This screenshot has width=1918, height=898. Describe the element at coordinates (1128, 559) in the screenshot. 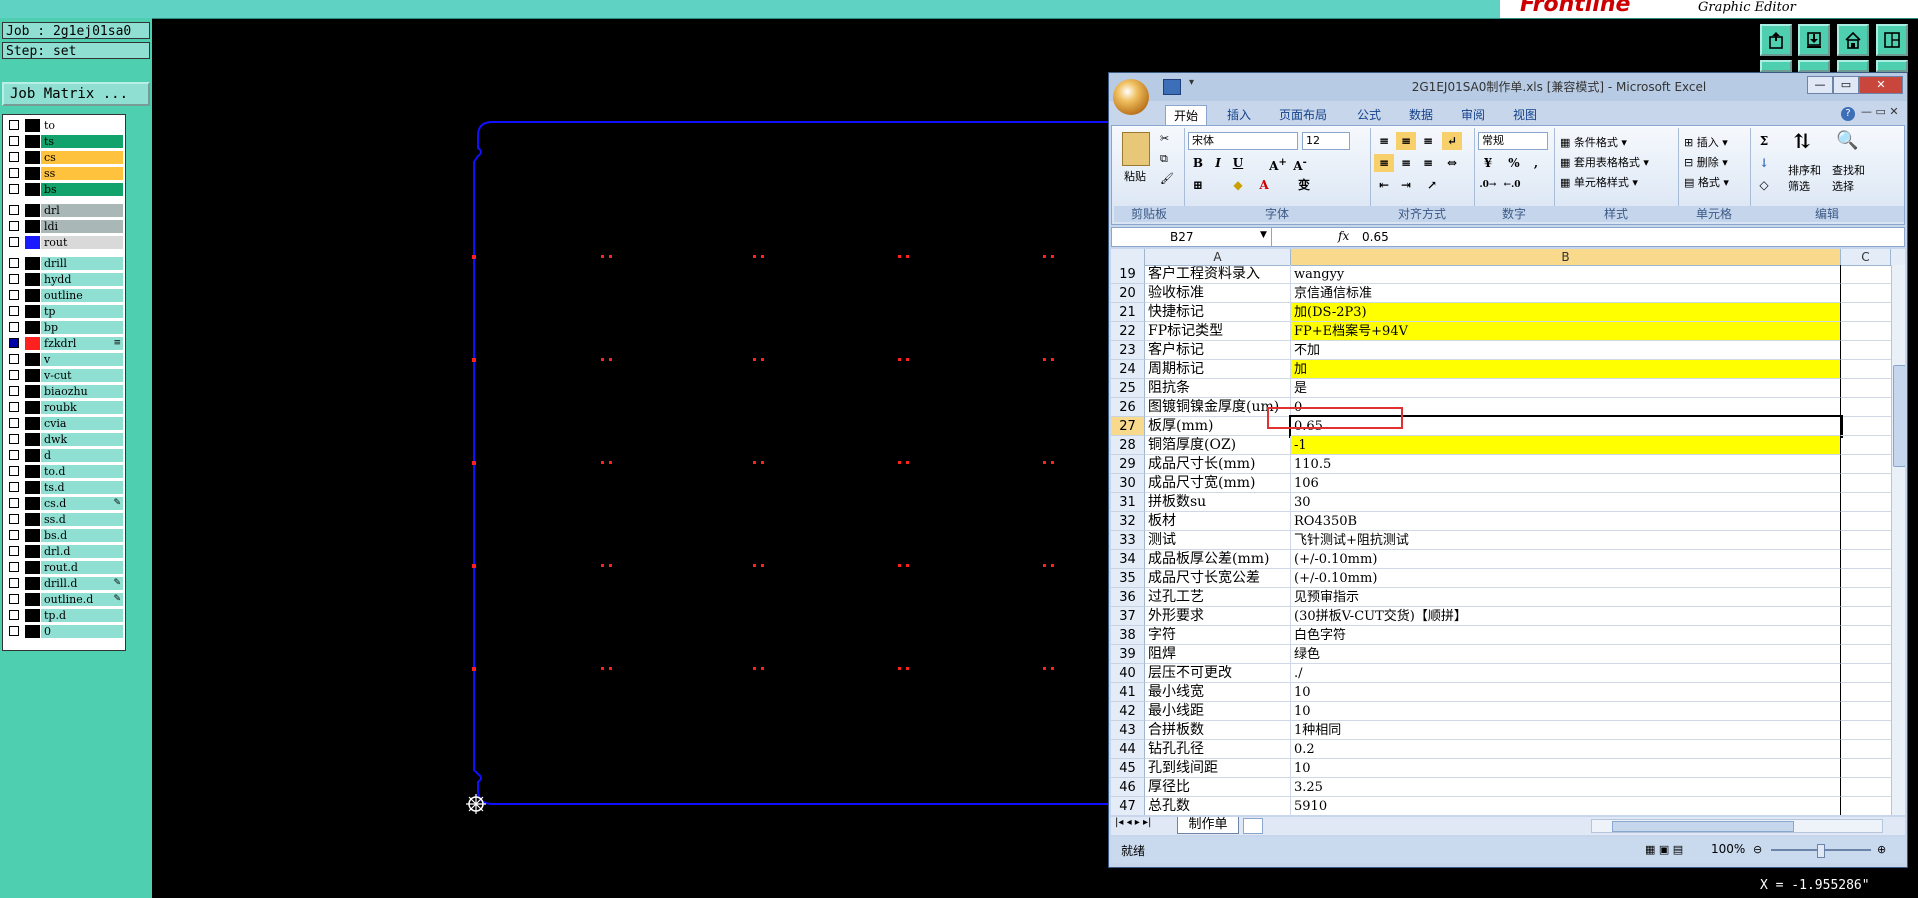

I see `row-number: 34` at that location.